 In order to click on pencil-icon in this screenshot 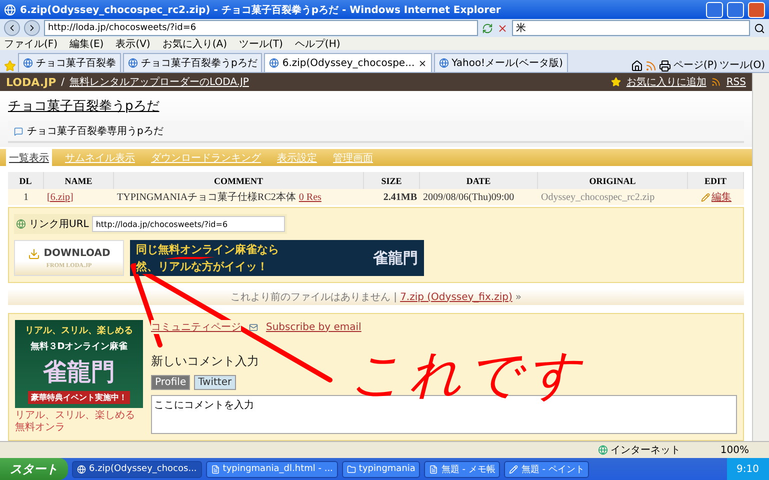, I will do `click(705, 197)`.